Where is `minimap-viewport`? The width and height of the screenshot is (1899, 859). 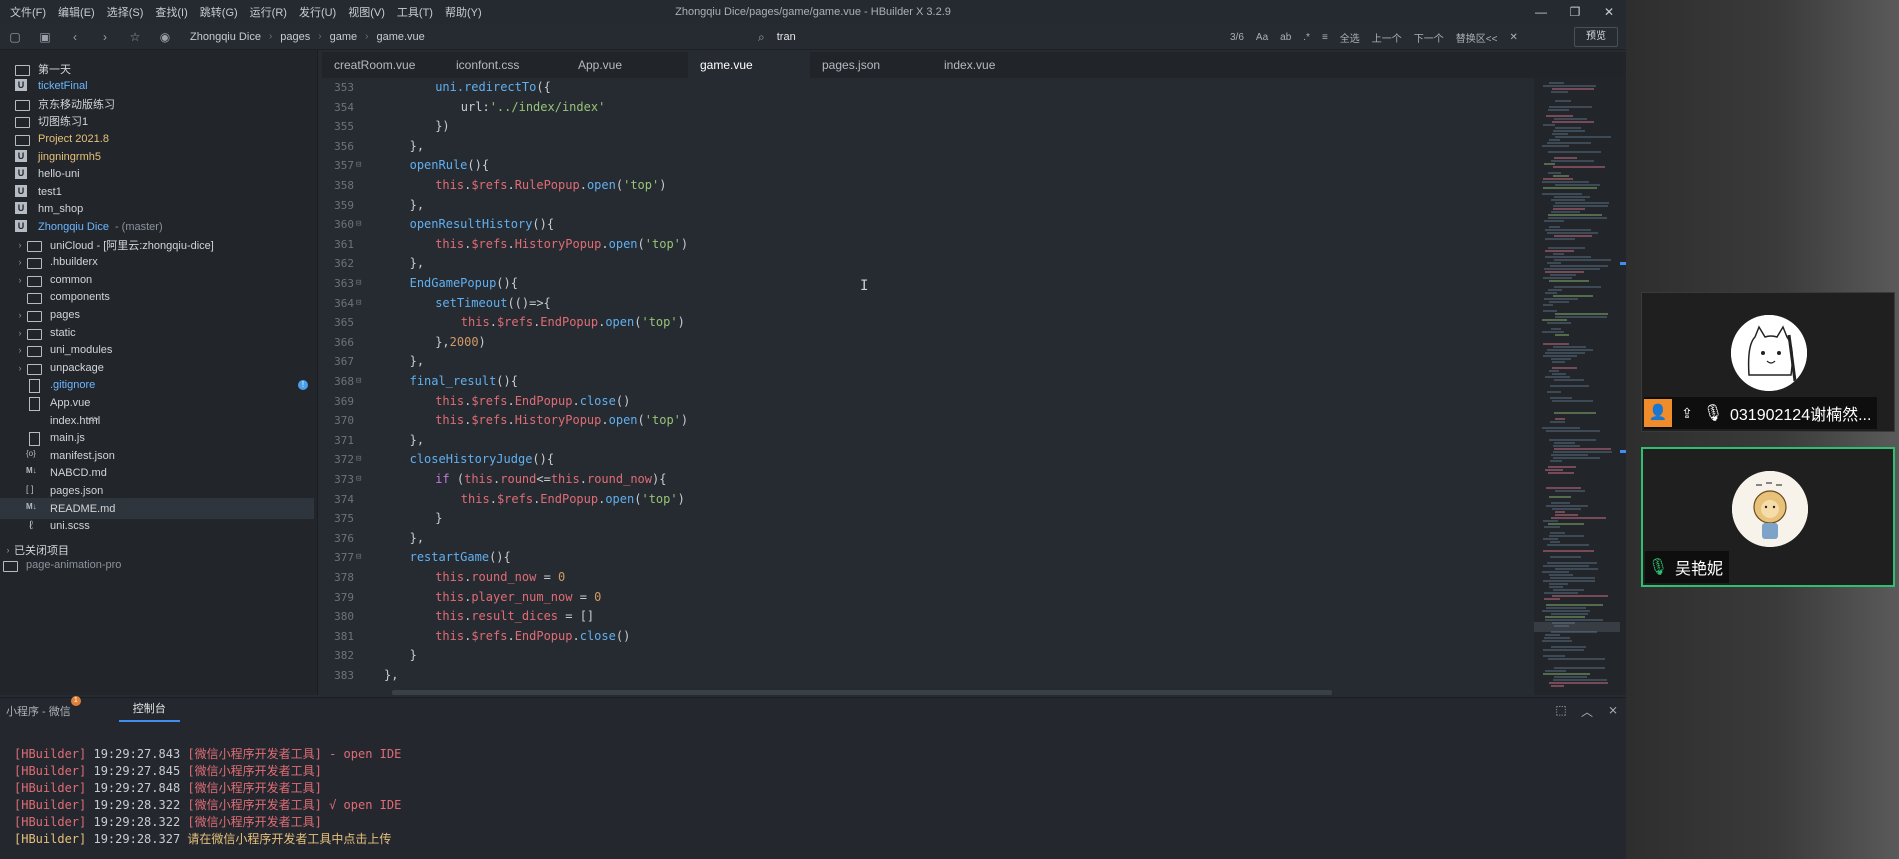
minimap-viewport is located at coordinates (1577, 627).